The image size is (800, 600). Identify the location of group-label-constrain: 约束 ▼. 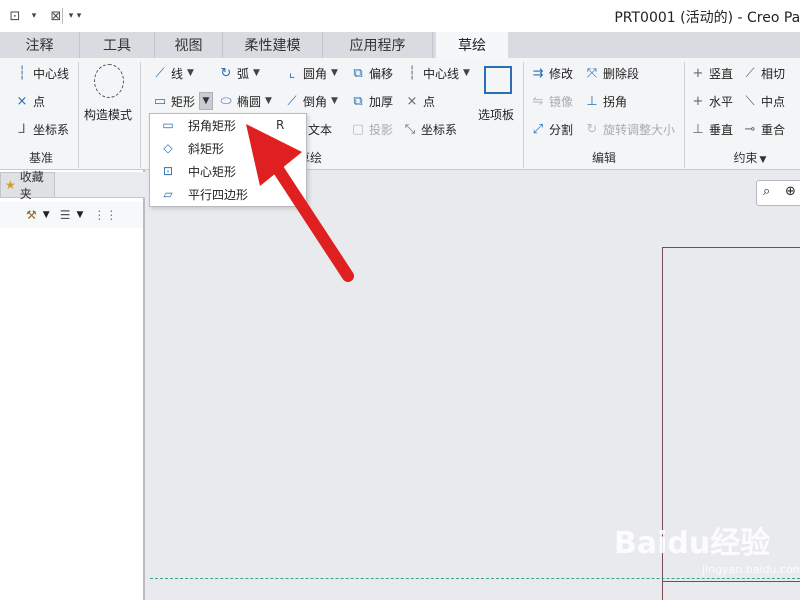
(750, 158).